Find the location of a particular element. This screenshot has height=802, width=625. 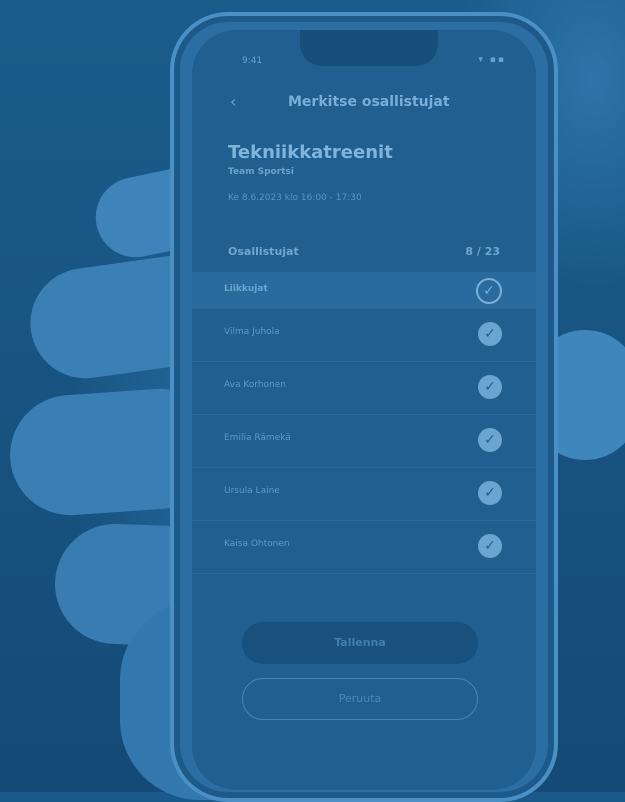

participant-name: Vilma Juhola is located at coordinates (252, 332).